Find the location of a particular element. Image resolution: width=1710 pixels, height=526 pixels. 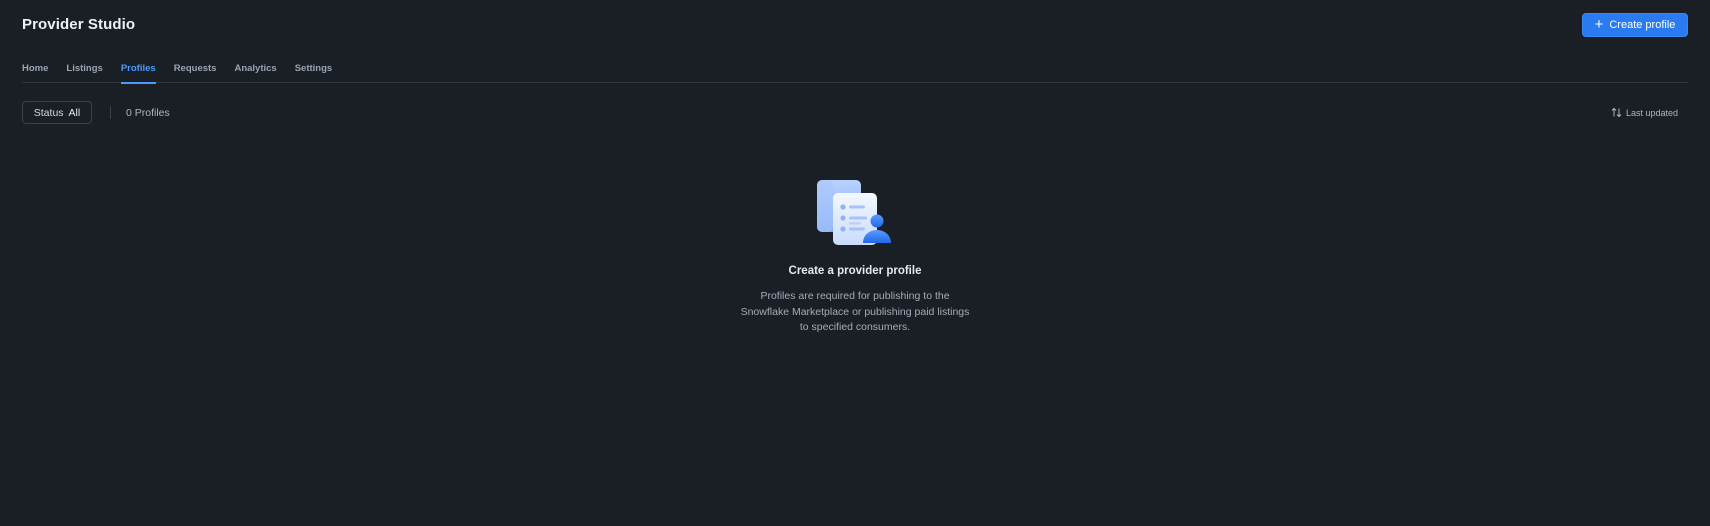

create-profile-button: + Create profile is located at coordinates (1635, 25).